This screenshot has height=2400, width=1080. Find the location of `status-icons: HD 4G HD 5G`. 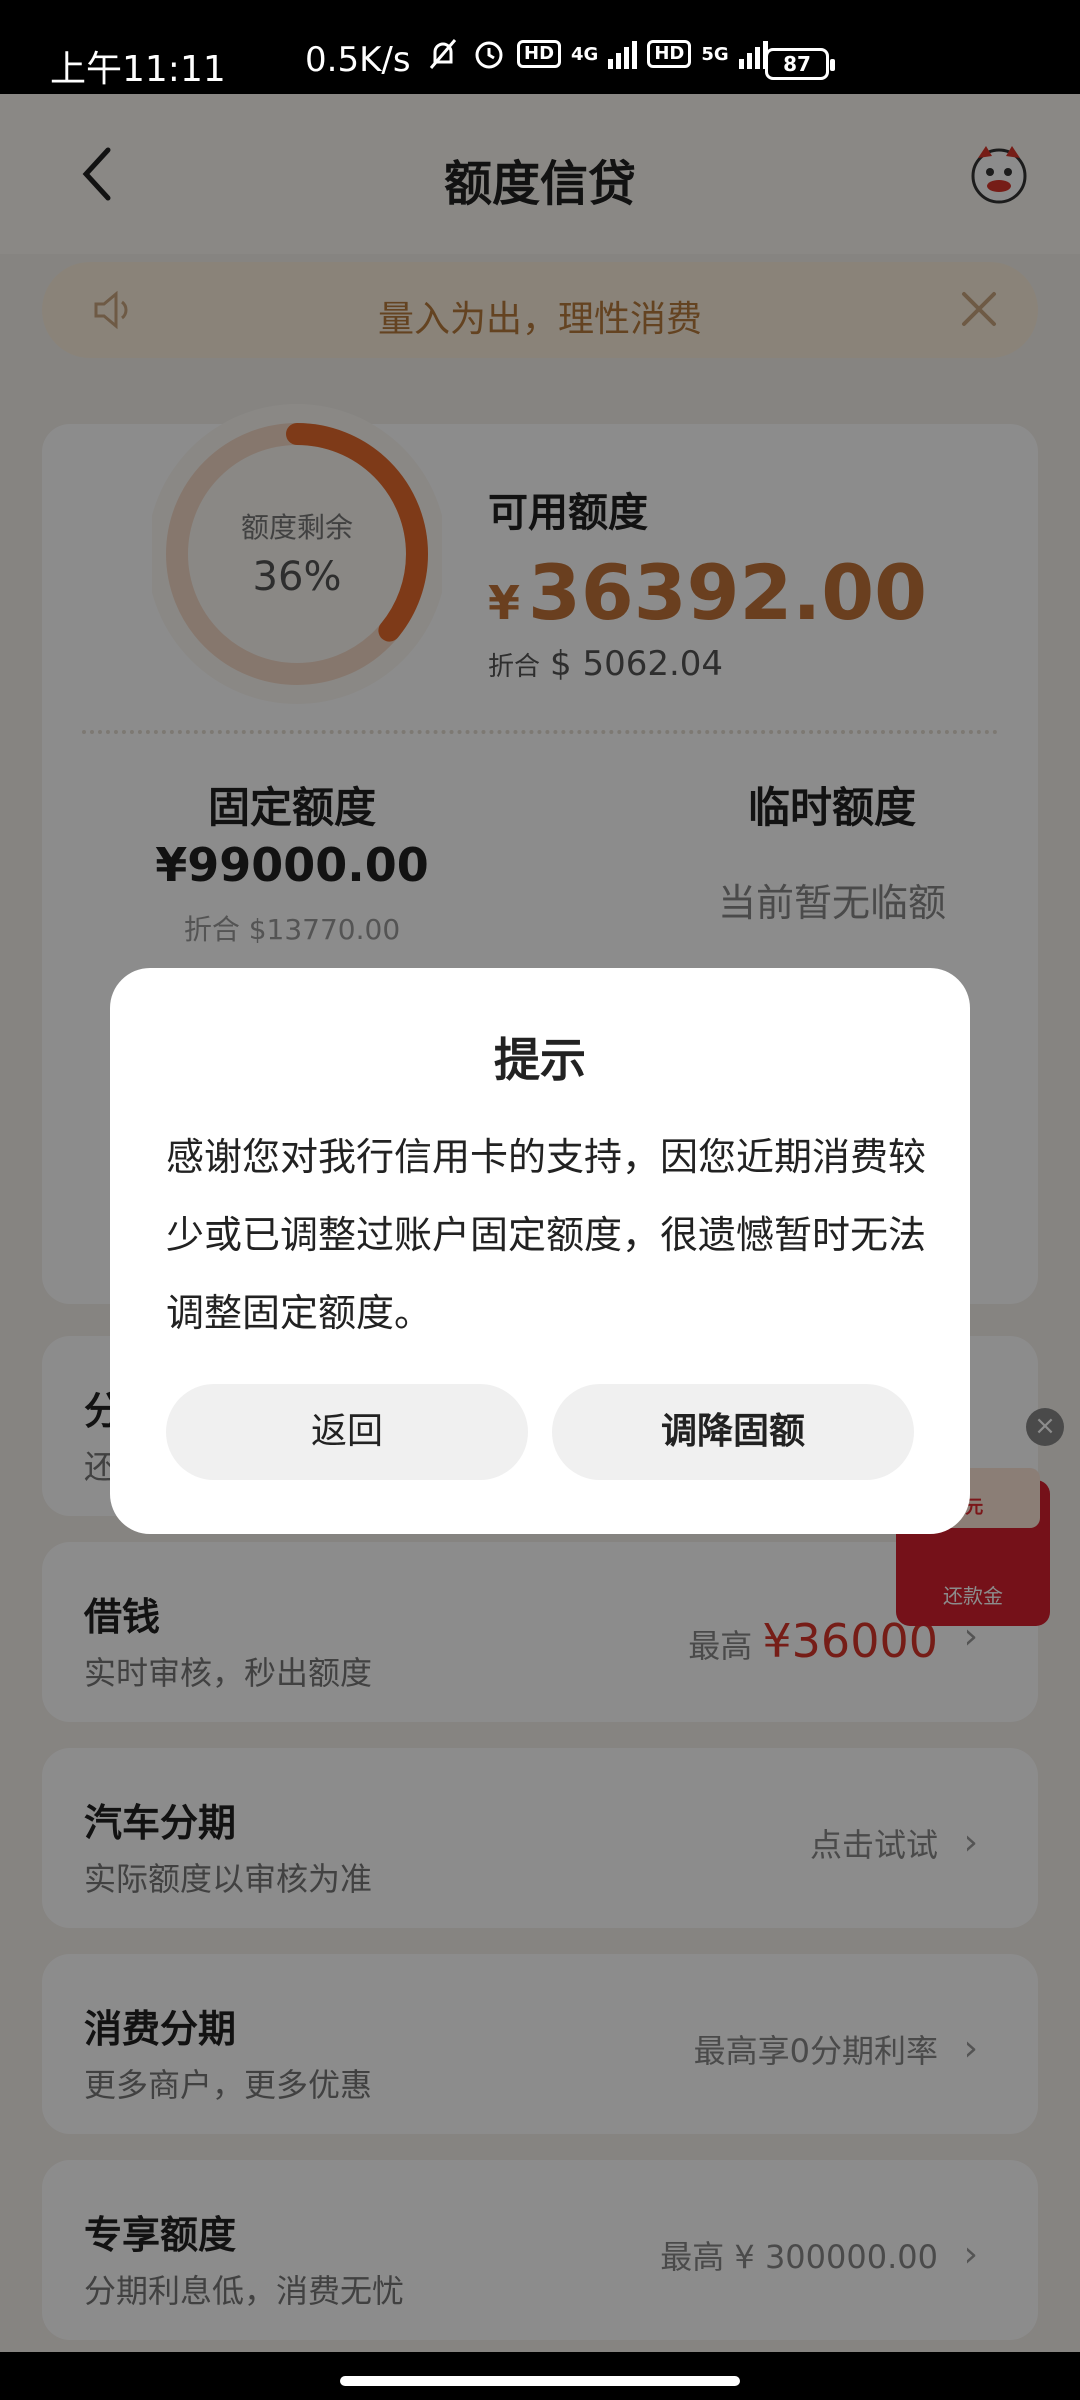

status-icons: HD 4G HD 5G is located at coordinates (596, 54).